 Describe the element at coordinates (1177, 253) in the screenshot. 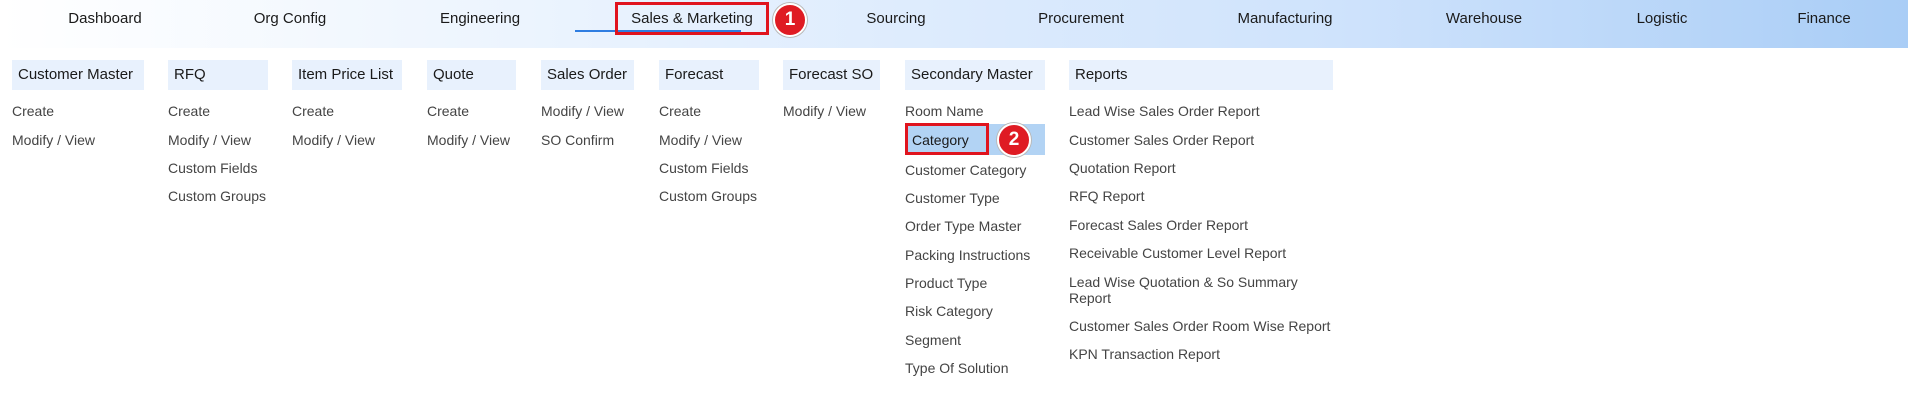

I see `receivable-customer-level-report-link: Receivable Customer Level Report` at that location.